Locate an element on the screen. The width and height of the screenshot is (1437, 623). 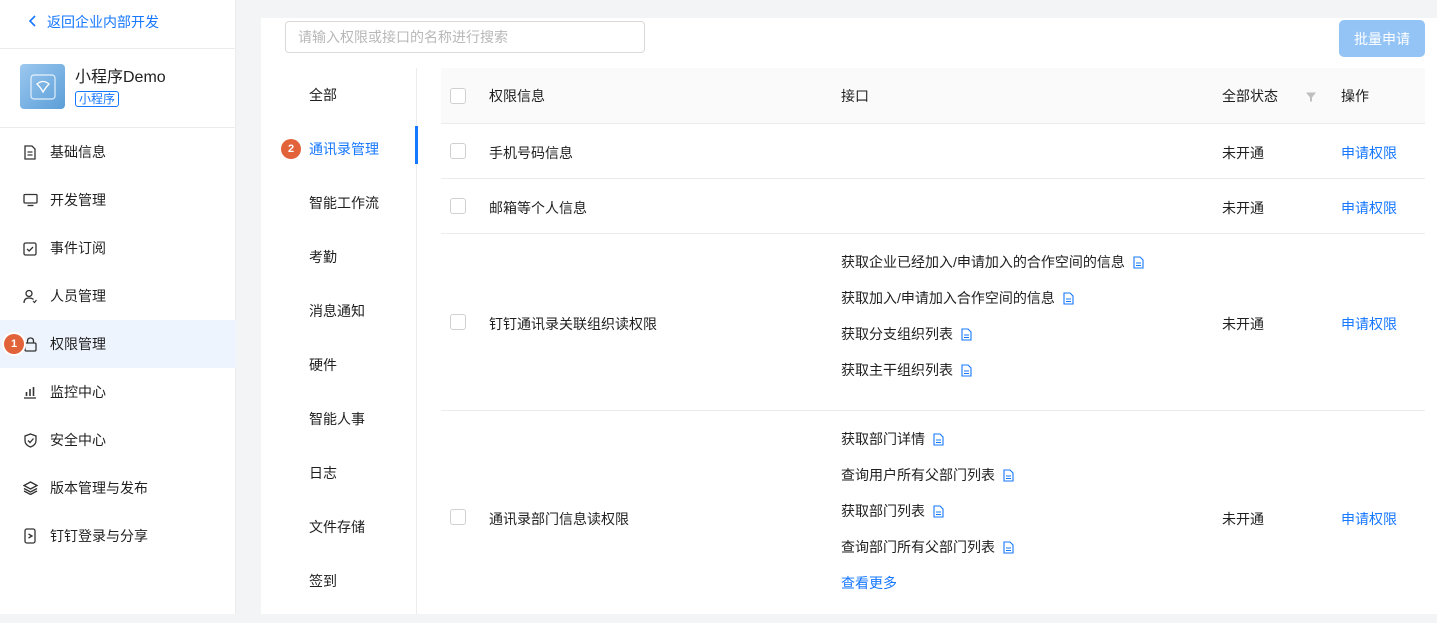
api-name: 获取部门详情 is located at coordinates (883, 439).